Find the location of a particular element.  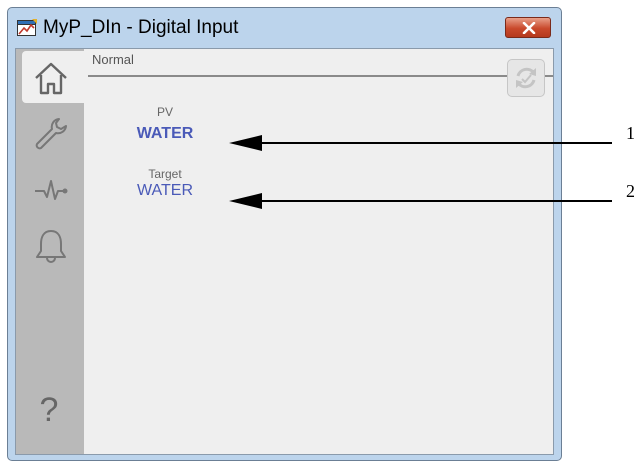

callout-layer is located at coordinates (420, 172).